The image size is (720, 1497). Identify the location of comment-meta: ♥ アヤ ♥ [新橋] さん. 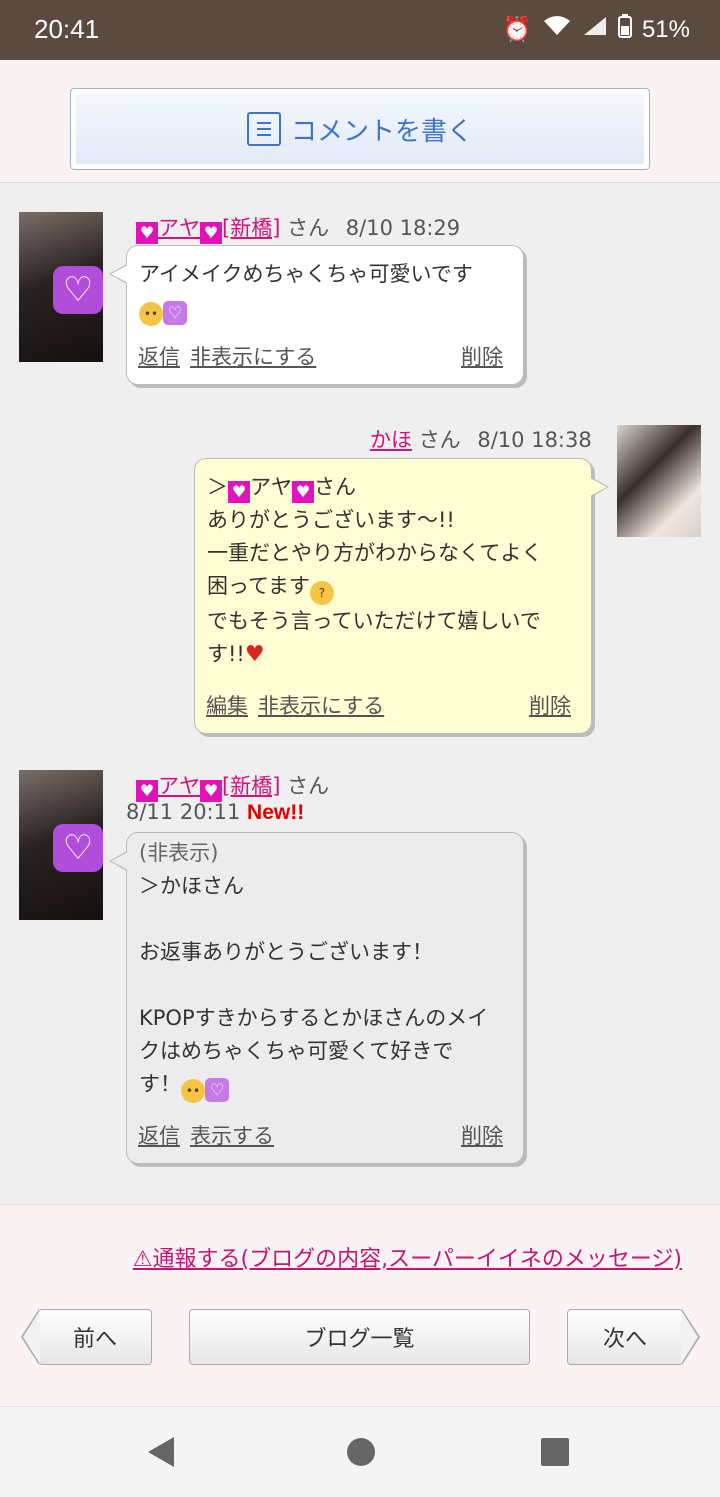
(232, 786).